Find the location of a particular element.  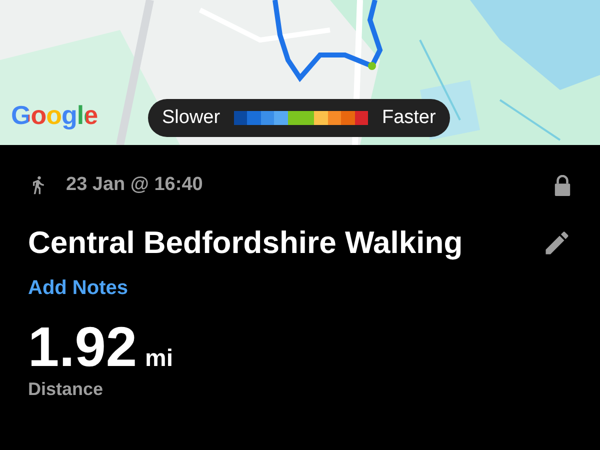

activity-title: Central Bedfordshire Walking is located at coordinates (245, 243).